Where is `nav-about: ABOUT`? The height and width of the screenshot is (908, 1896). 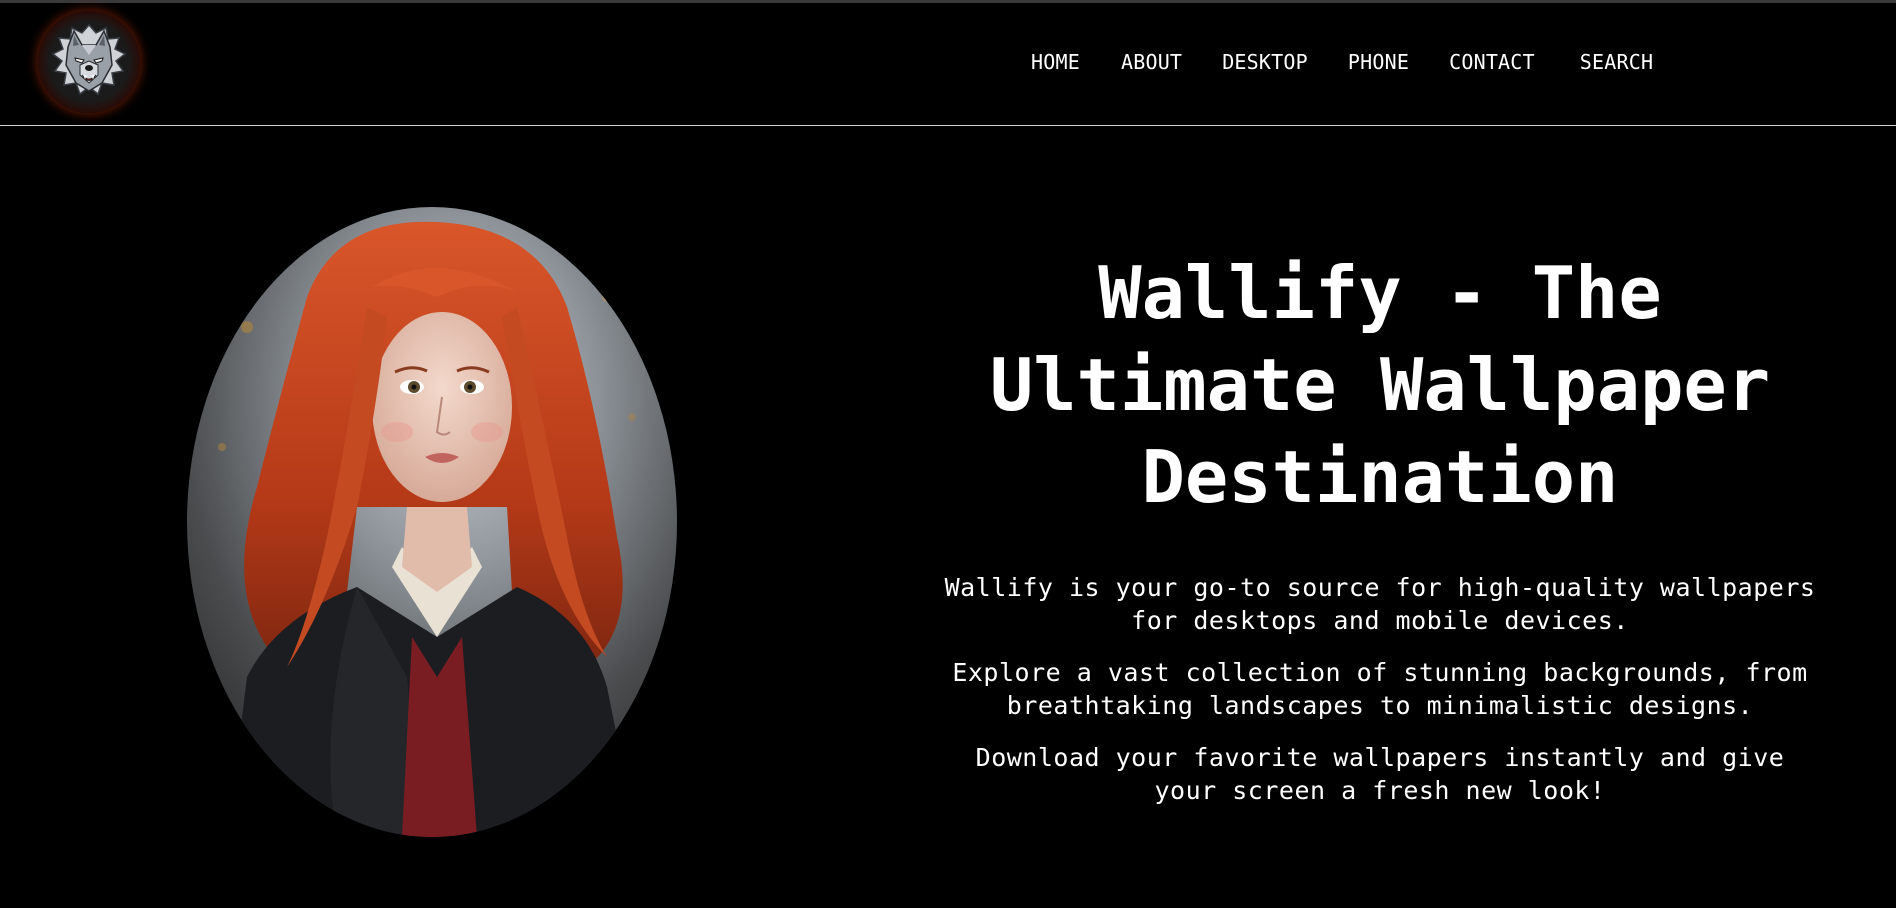
nav-about: ABOUT is located at coordinates (1151, 62).